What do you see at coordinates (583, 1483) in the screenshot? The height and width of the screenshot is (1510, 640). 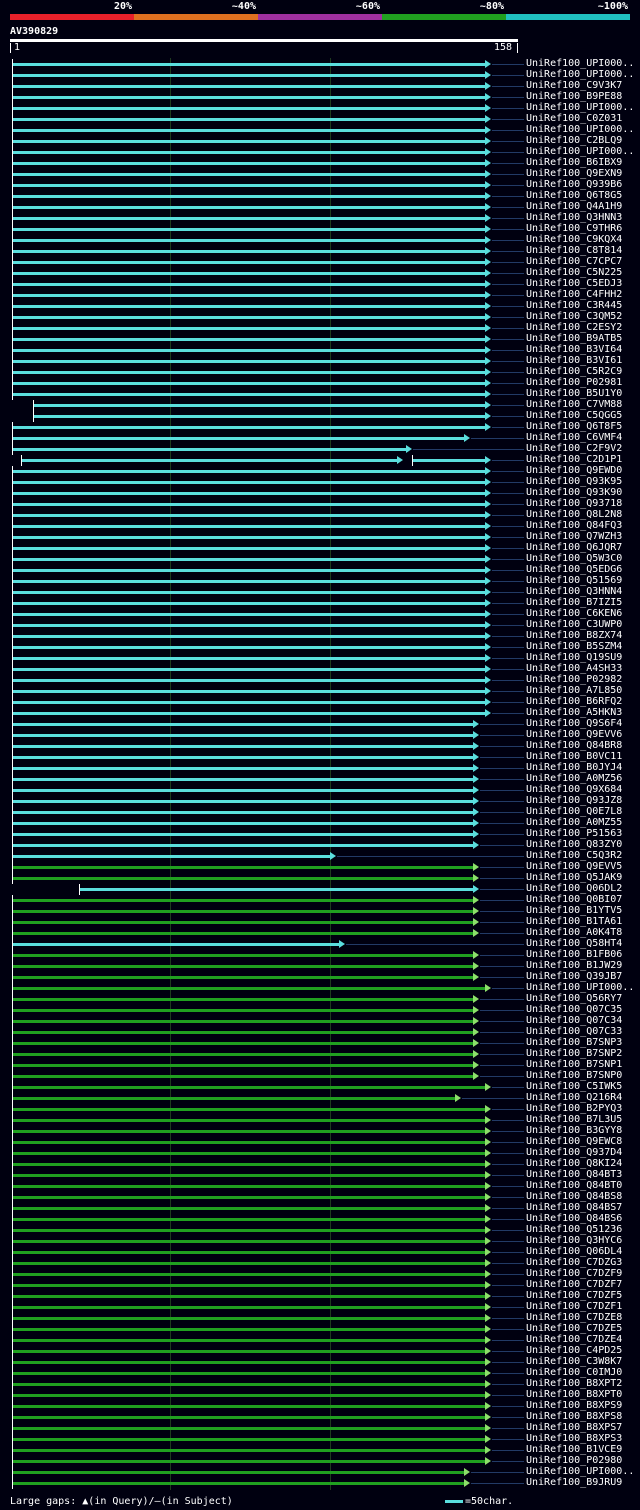 I see `hit-label-link: UniRef100_B9JRU9` at bounding box center [583, 1483].